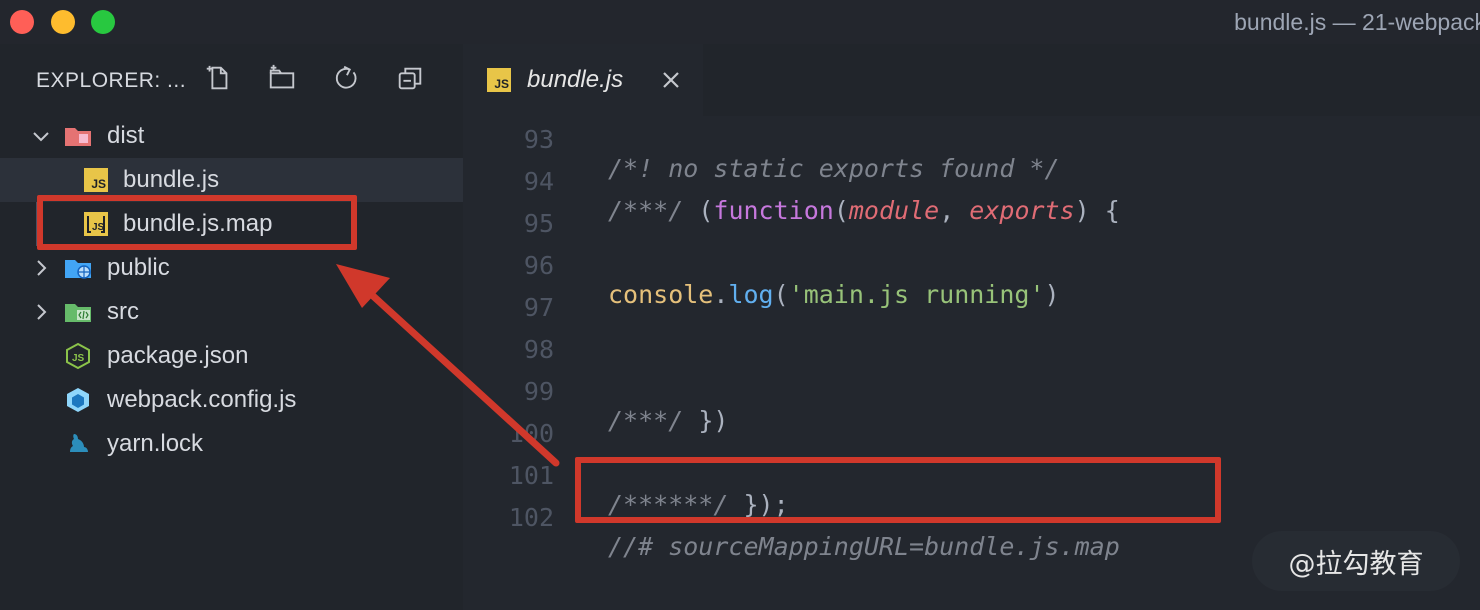  What do you see at coordinates (575, 79) in the screenshot?
I see `tab-label: bundle.js` at bounding box center [575, 79].